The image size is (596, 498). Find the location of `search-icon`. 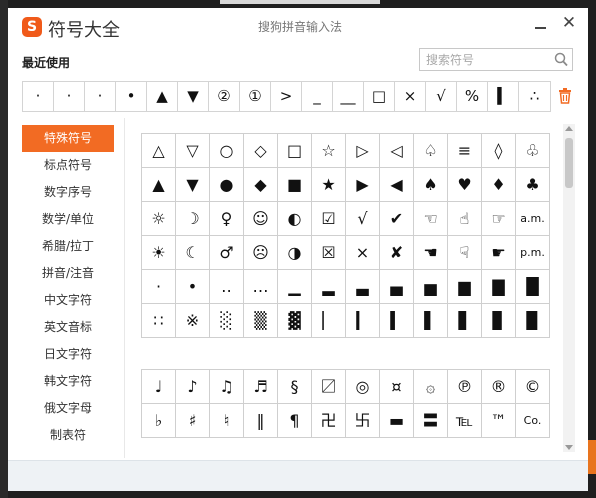

search-icon is located at coordinates (561, 59).